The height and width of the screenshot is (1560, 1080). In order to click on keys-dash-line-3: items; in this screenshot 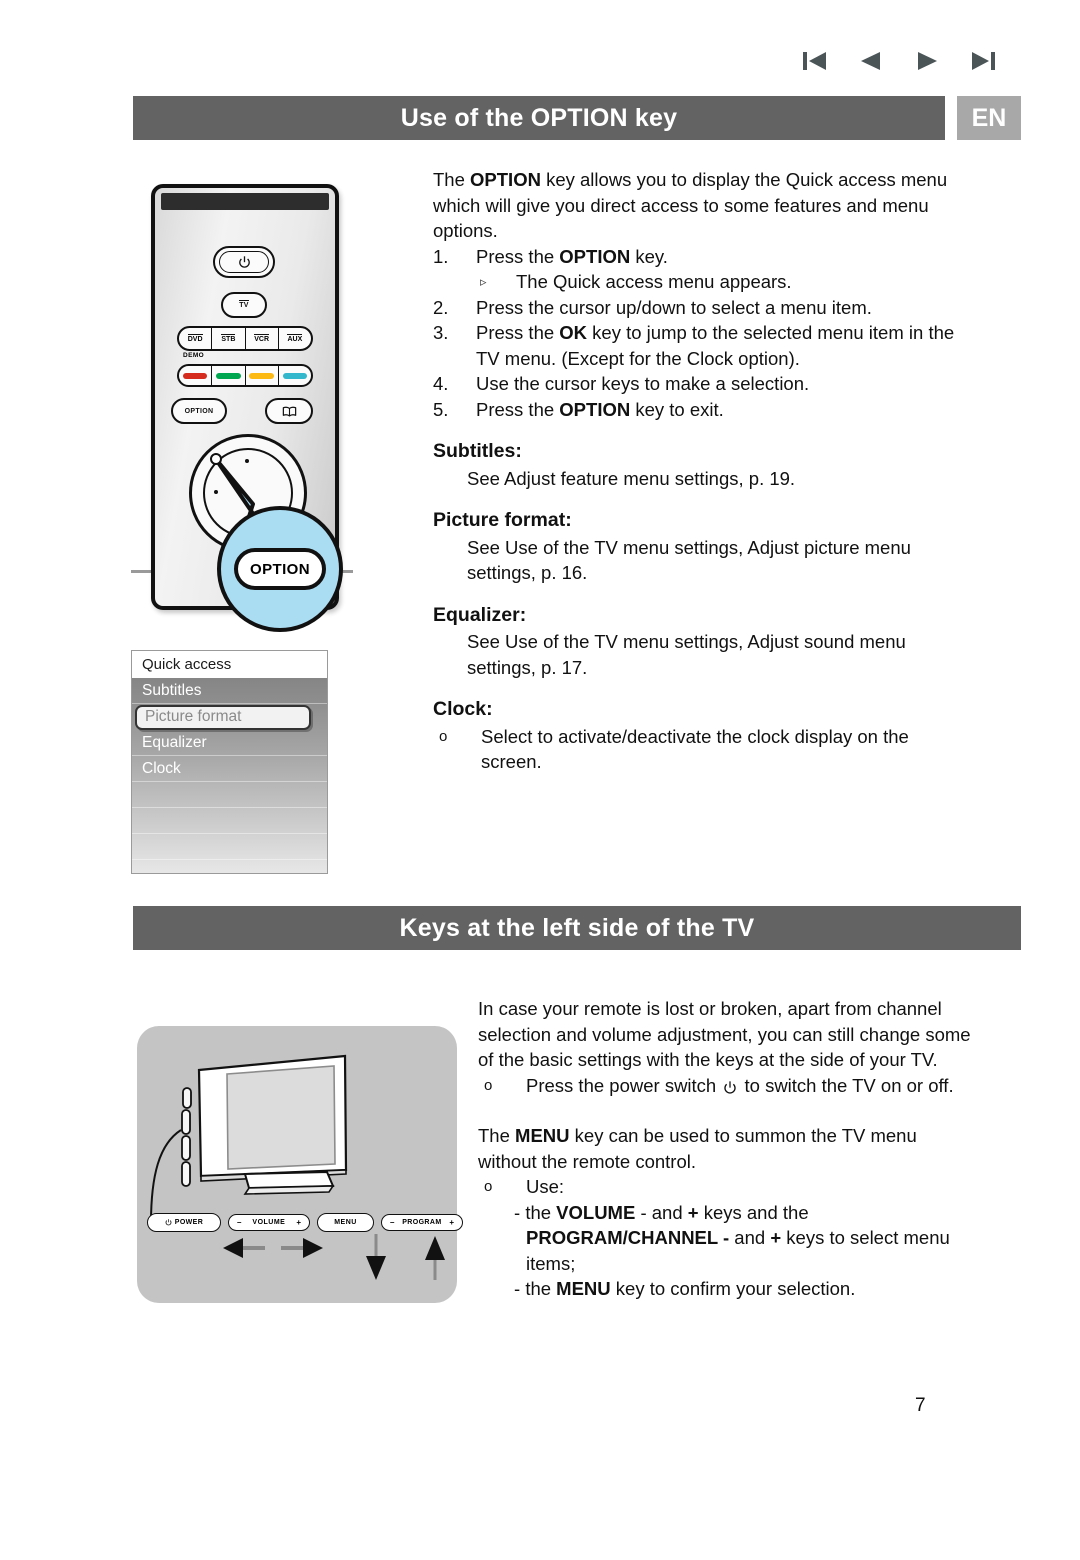, I will do `click(728, 1264)`.